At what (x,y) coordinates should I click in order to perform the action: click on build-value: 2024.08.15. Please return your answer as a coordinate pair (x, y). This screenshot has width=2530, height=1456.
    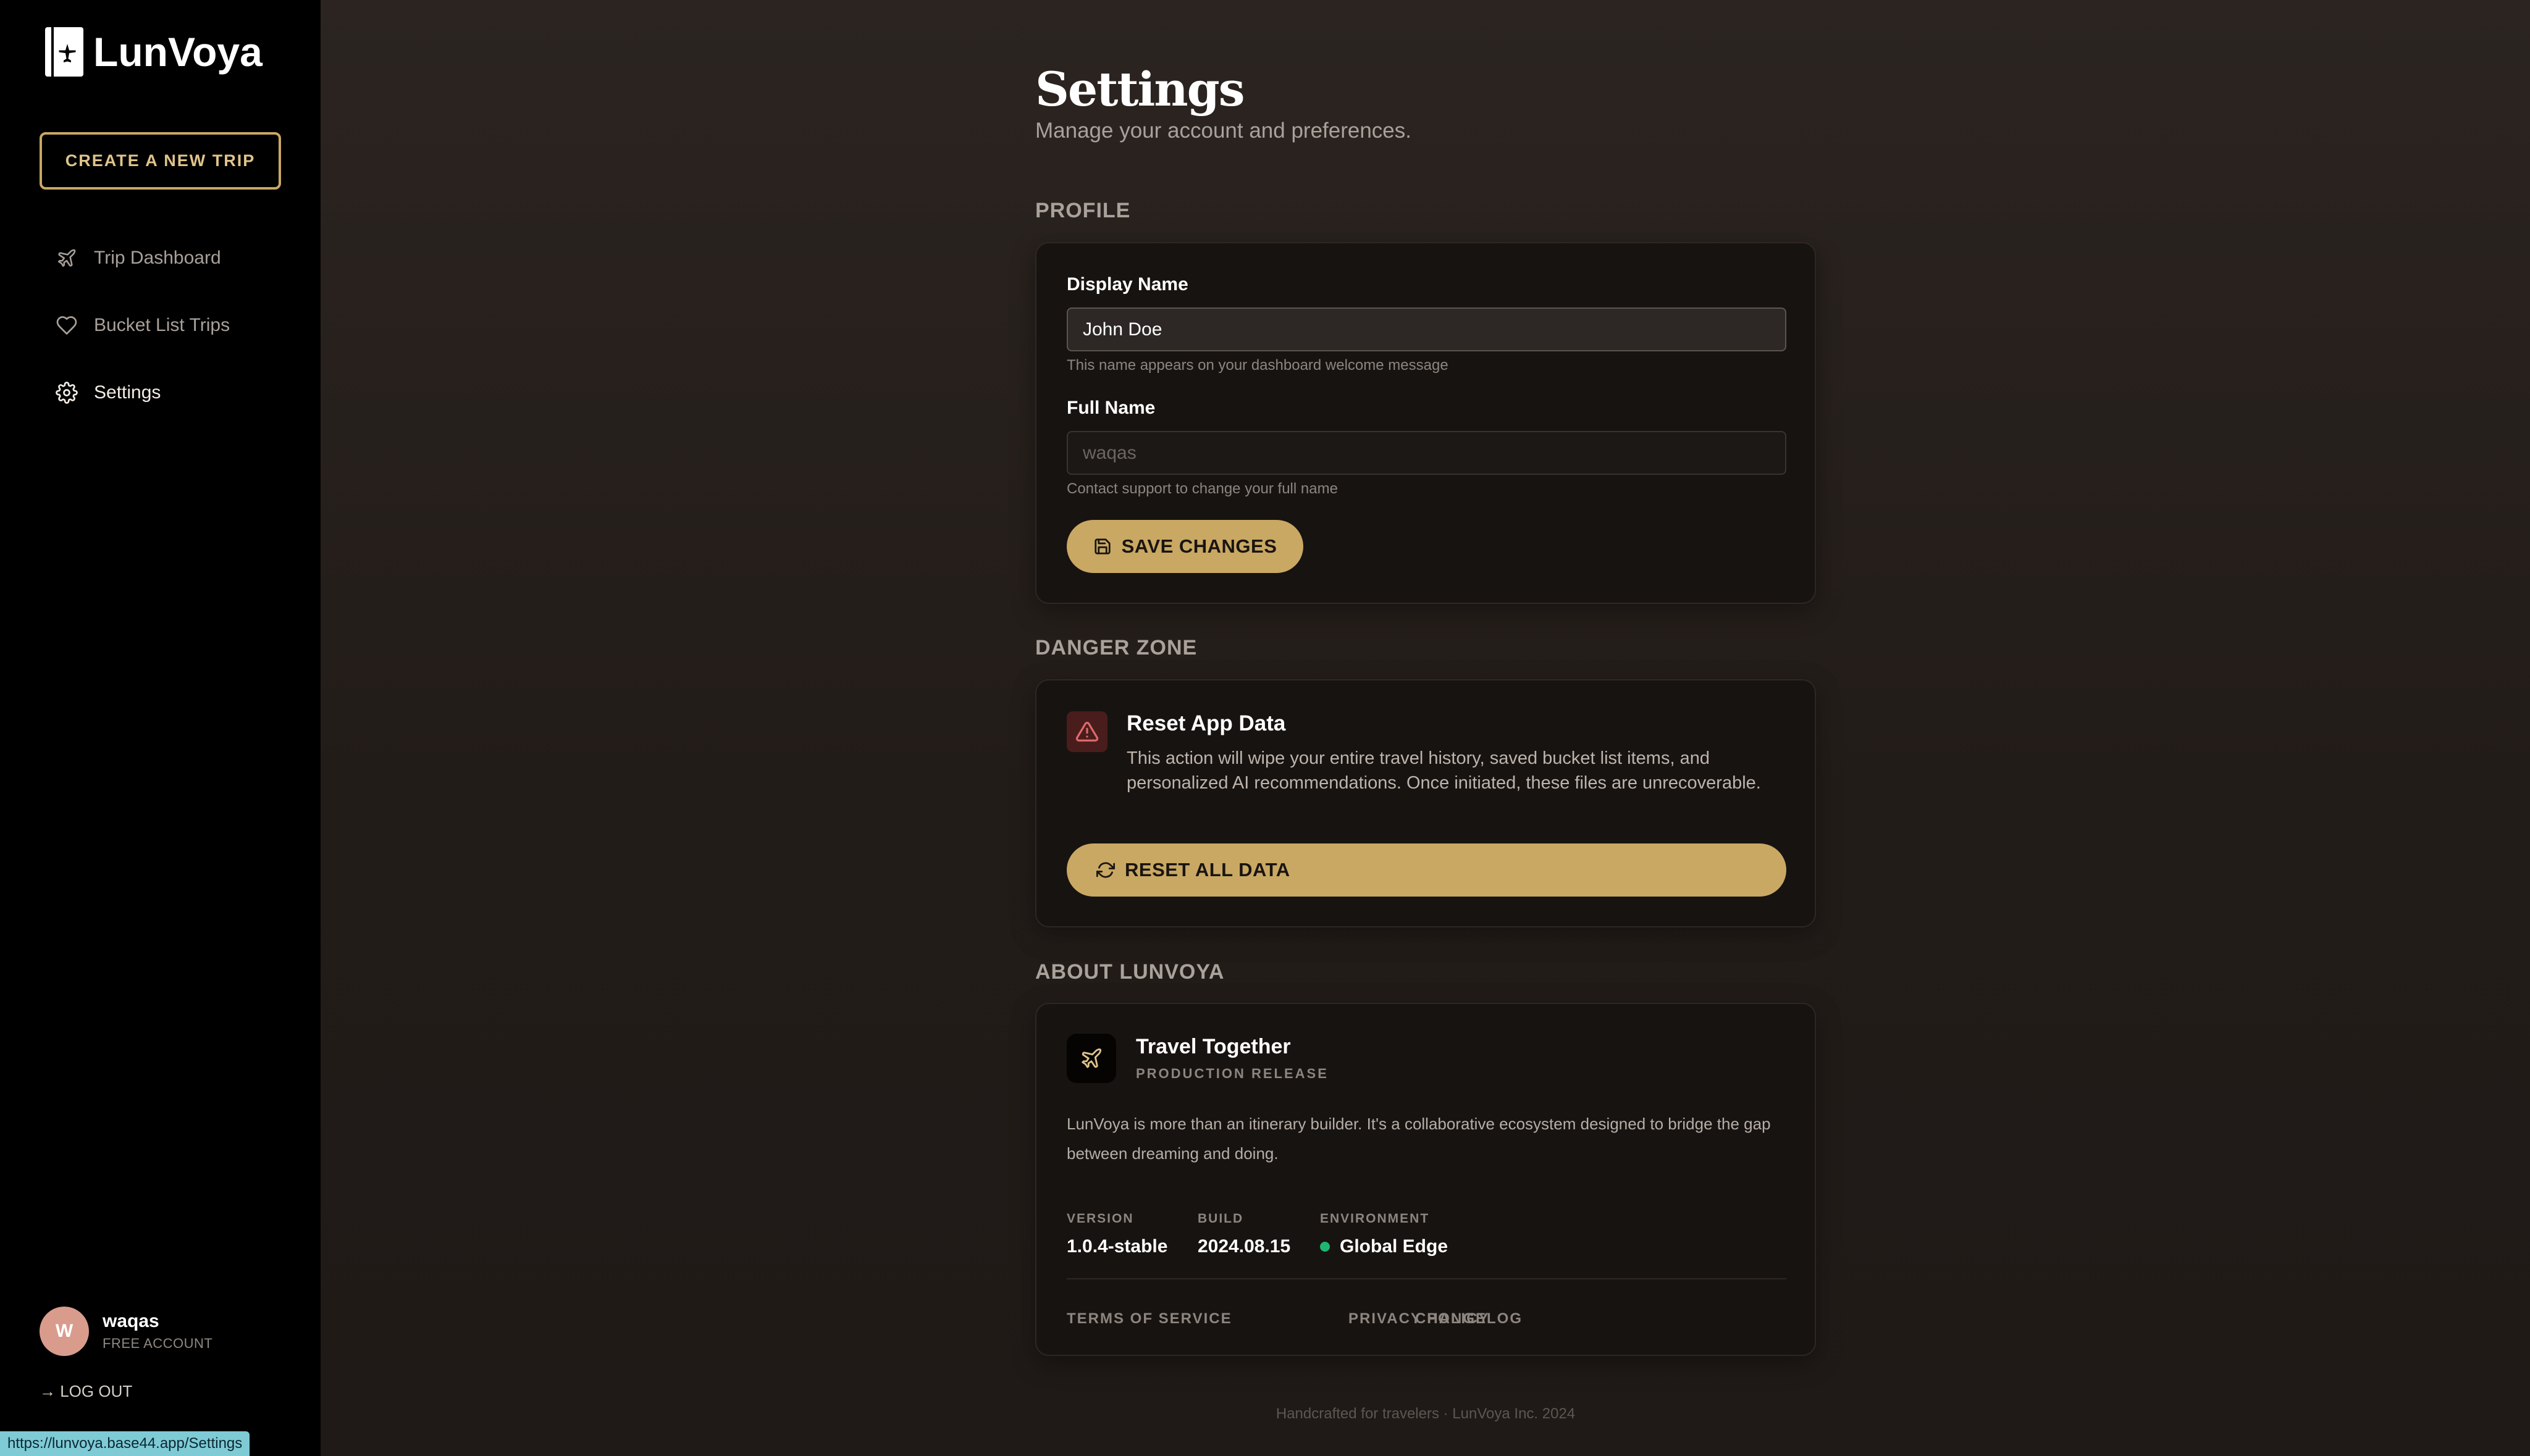
    Looking at the image, I should click on (1244, 1246).